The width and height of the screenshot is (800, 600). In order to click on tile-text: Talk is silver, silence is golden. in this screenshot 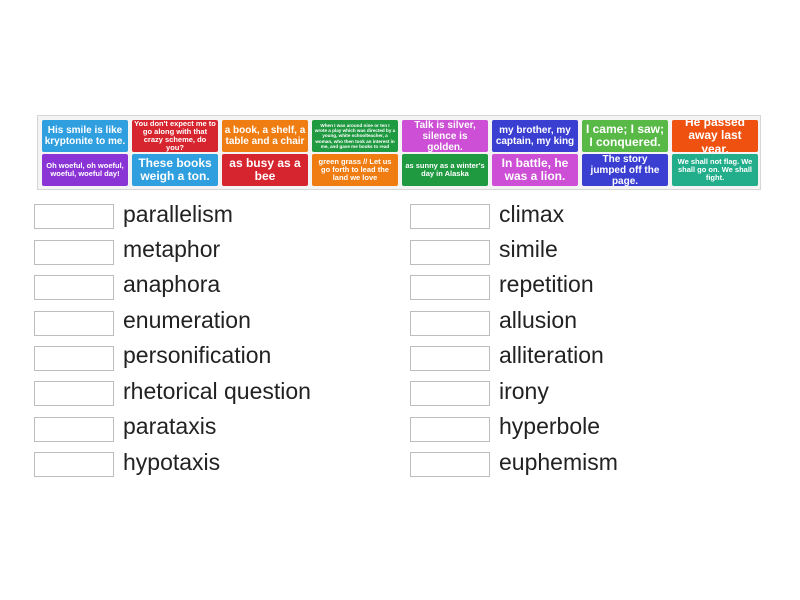, I will do `click(445, 136)`.